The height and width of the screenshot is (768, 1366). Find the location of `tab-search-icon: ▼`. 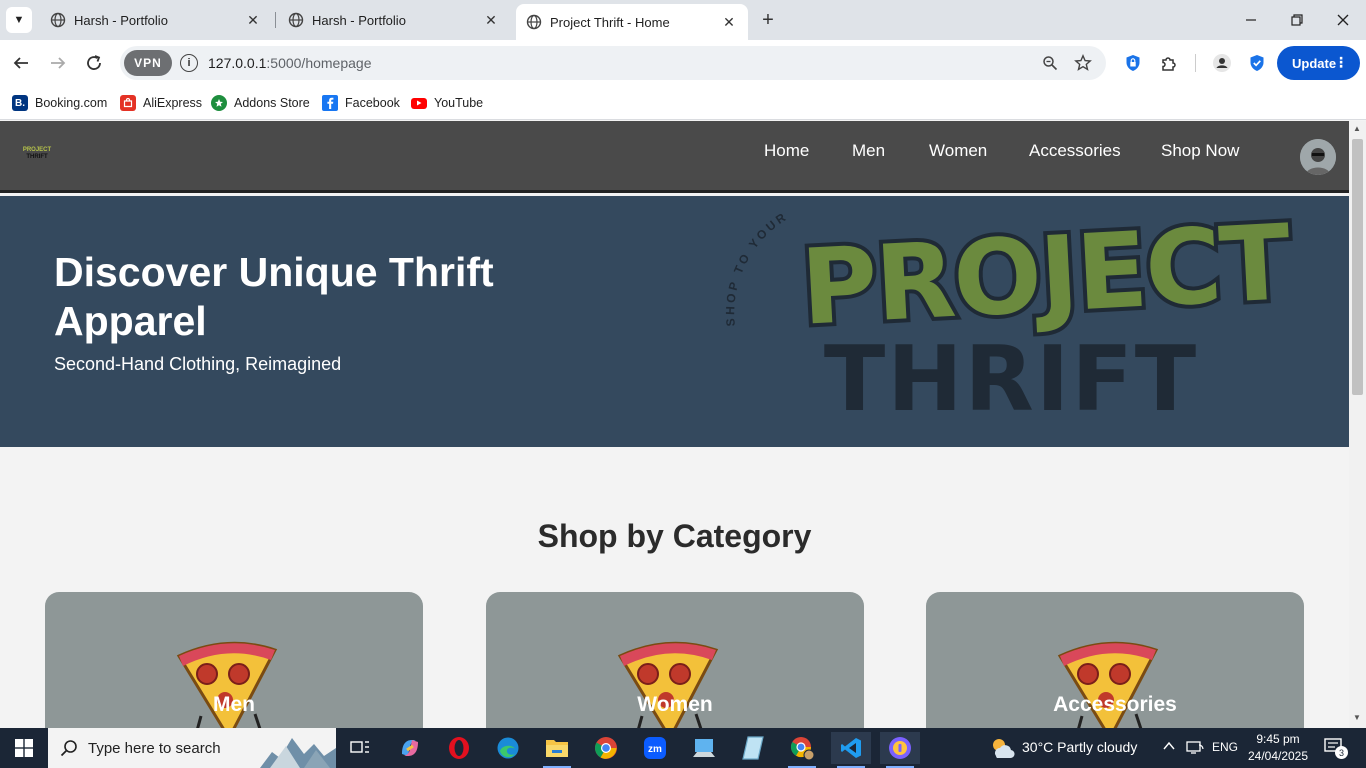

tab-search-icon: ▼ is located at coordinates (19, 20).